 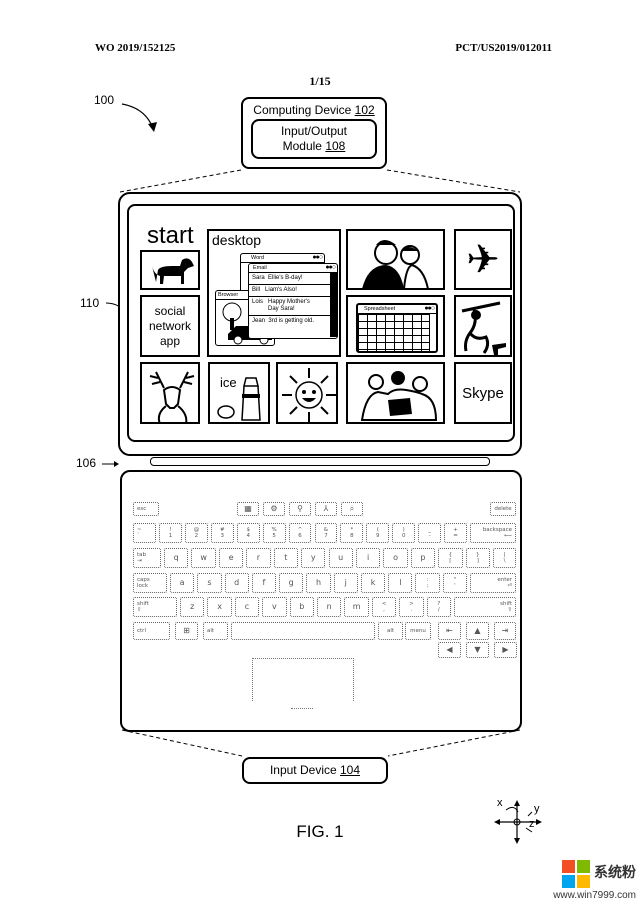 What do you see at coordinates (483, 259) in the screenshot?
I see `airplane-icon: ✈` at bounding box center [483, 259].